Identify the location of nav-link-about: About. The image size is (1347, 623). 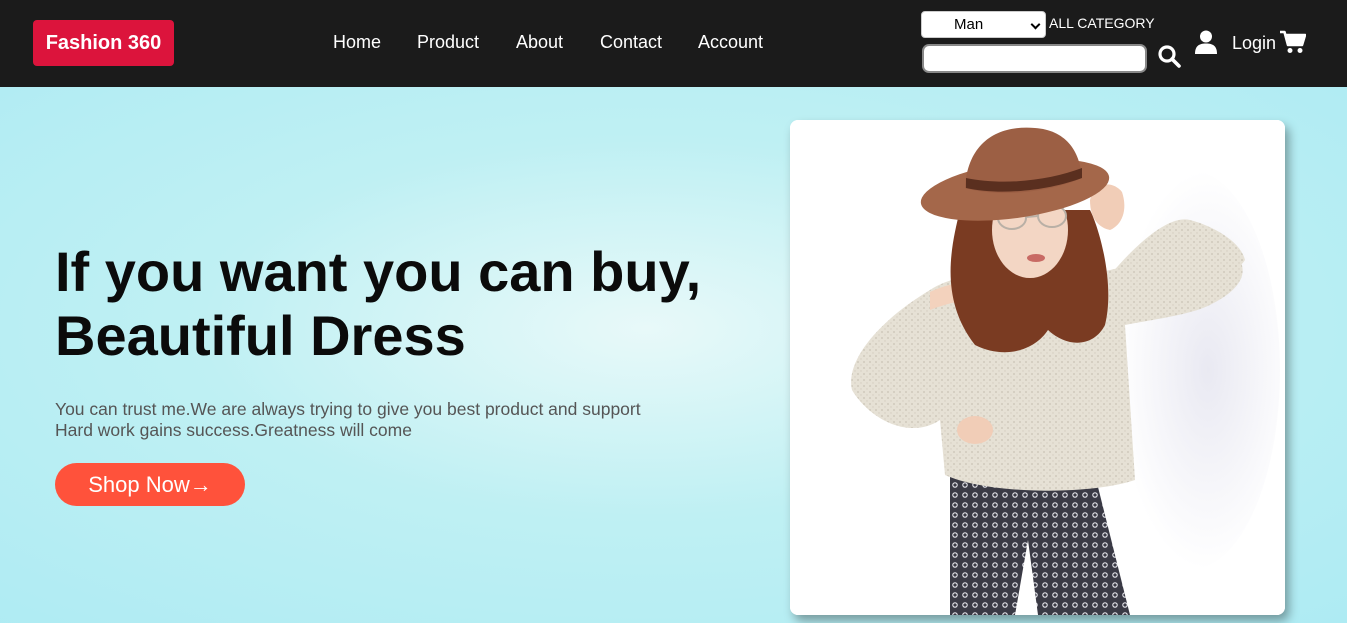
(539, 42).